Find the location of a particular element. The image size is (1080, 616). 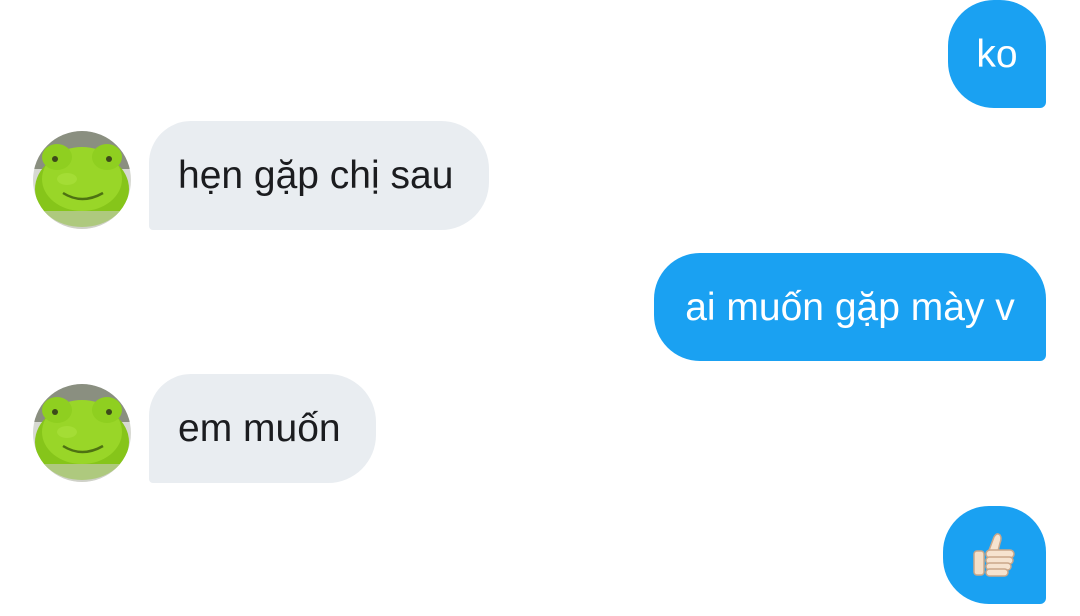

outgoing-message-bubble: ai muốn gặp mày v is located at coordinates (850, 307).